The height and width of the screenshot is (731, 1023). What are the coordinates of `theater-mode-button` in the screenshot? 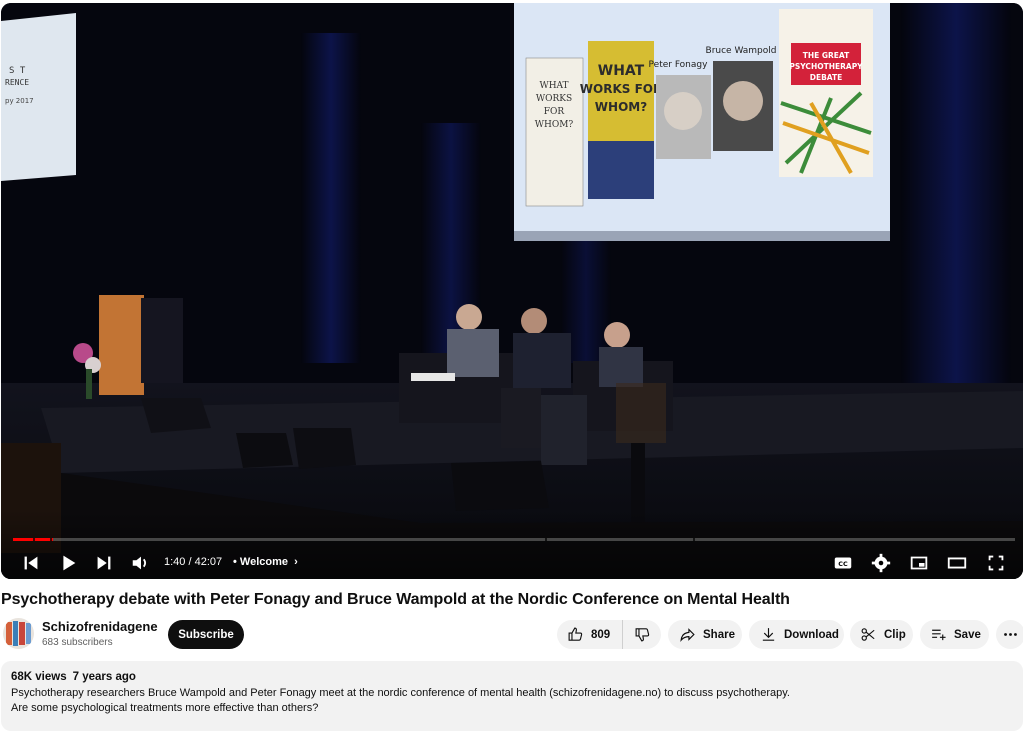 It's located at (957, 563).